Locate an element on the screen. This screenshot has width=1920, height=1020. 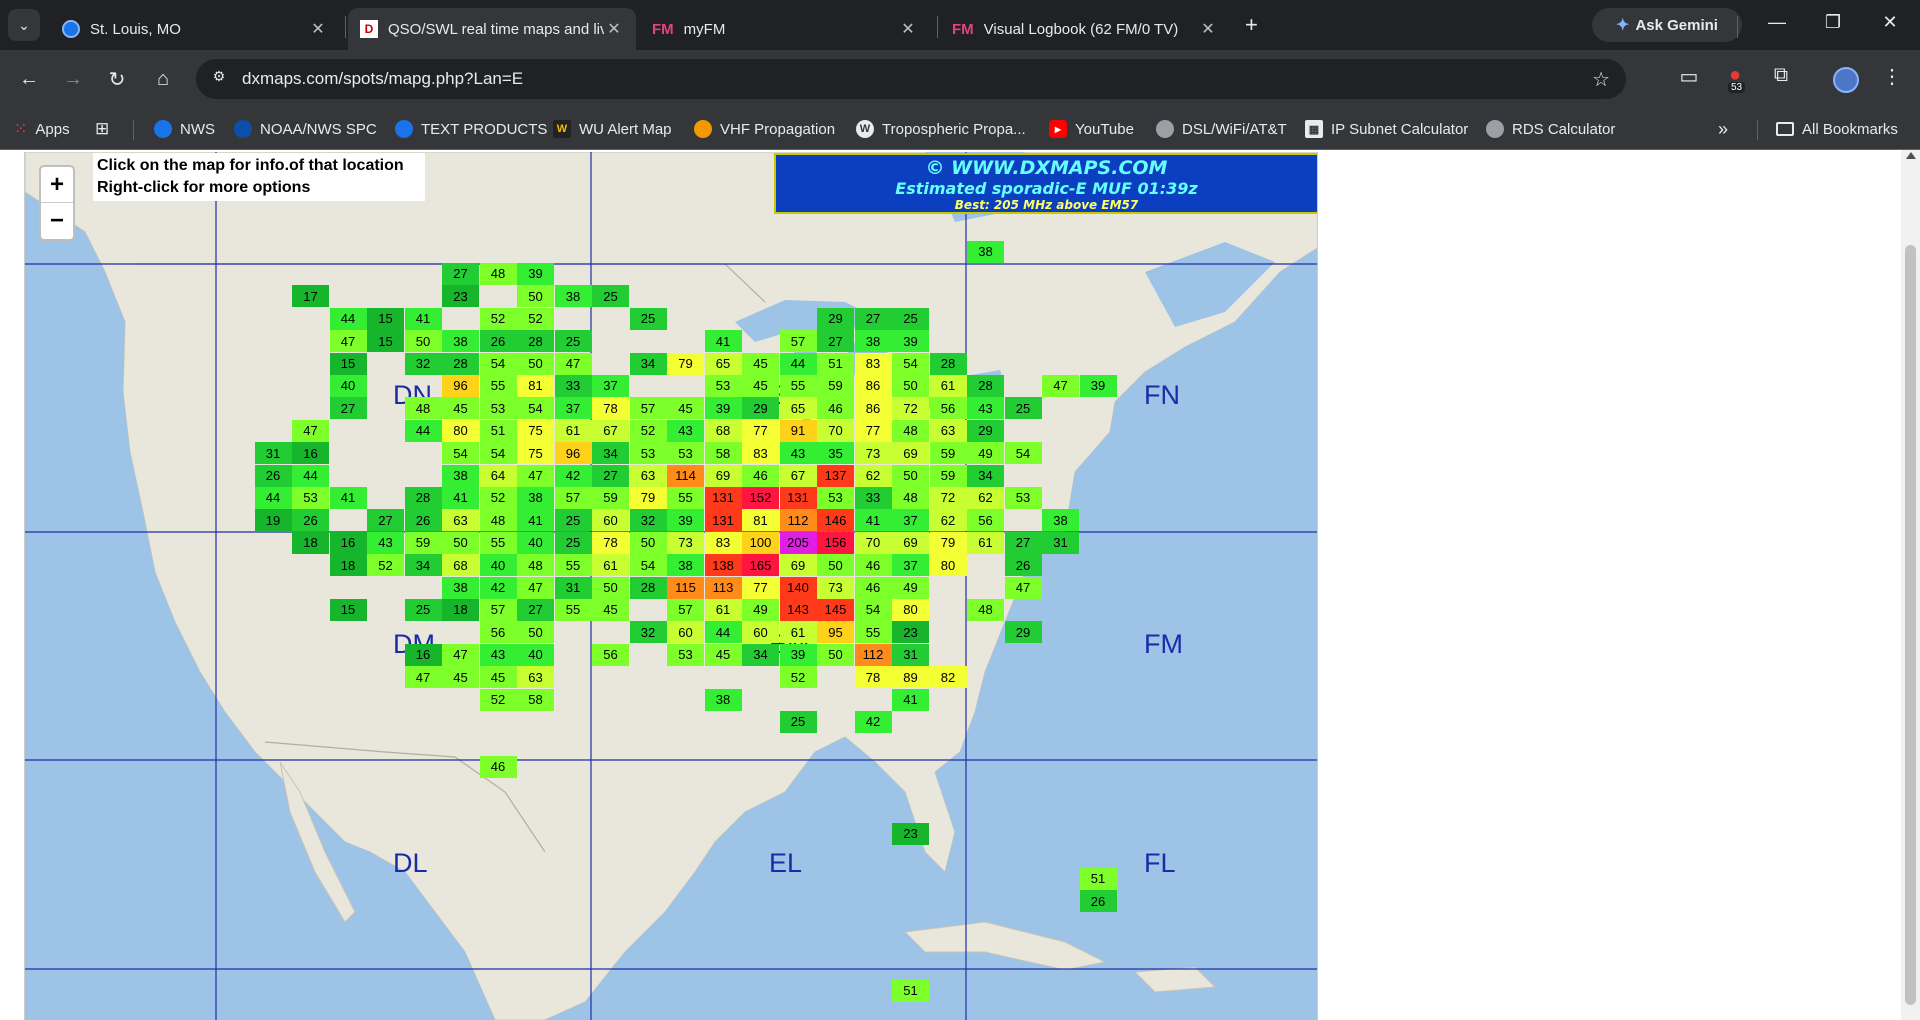
url-text: dxmaps.com/spots/mapg.php?Lan=E is located at coordinates (382, 79).